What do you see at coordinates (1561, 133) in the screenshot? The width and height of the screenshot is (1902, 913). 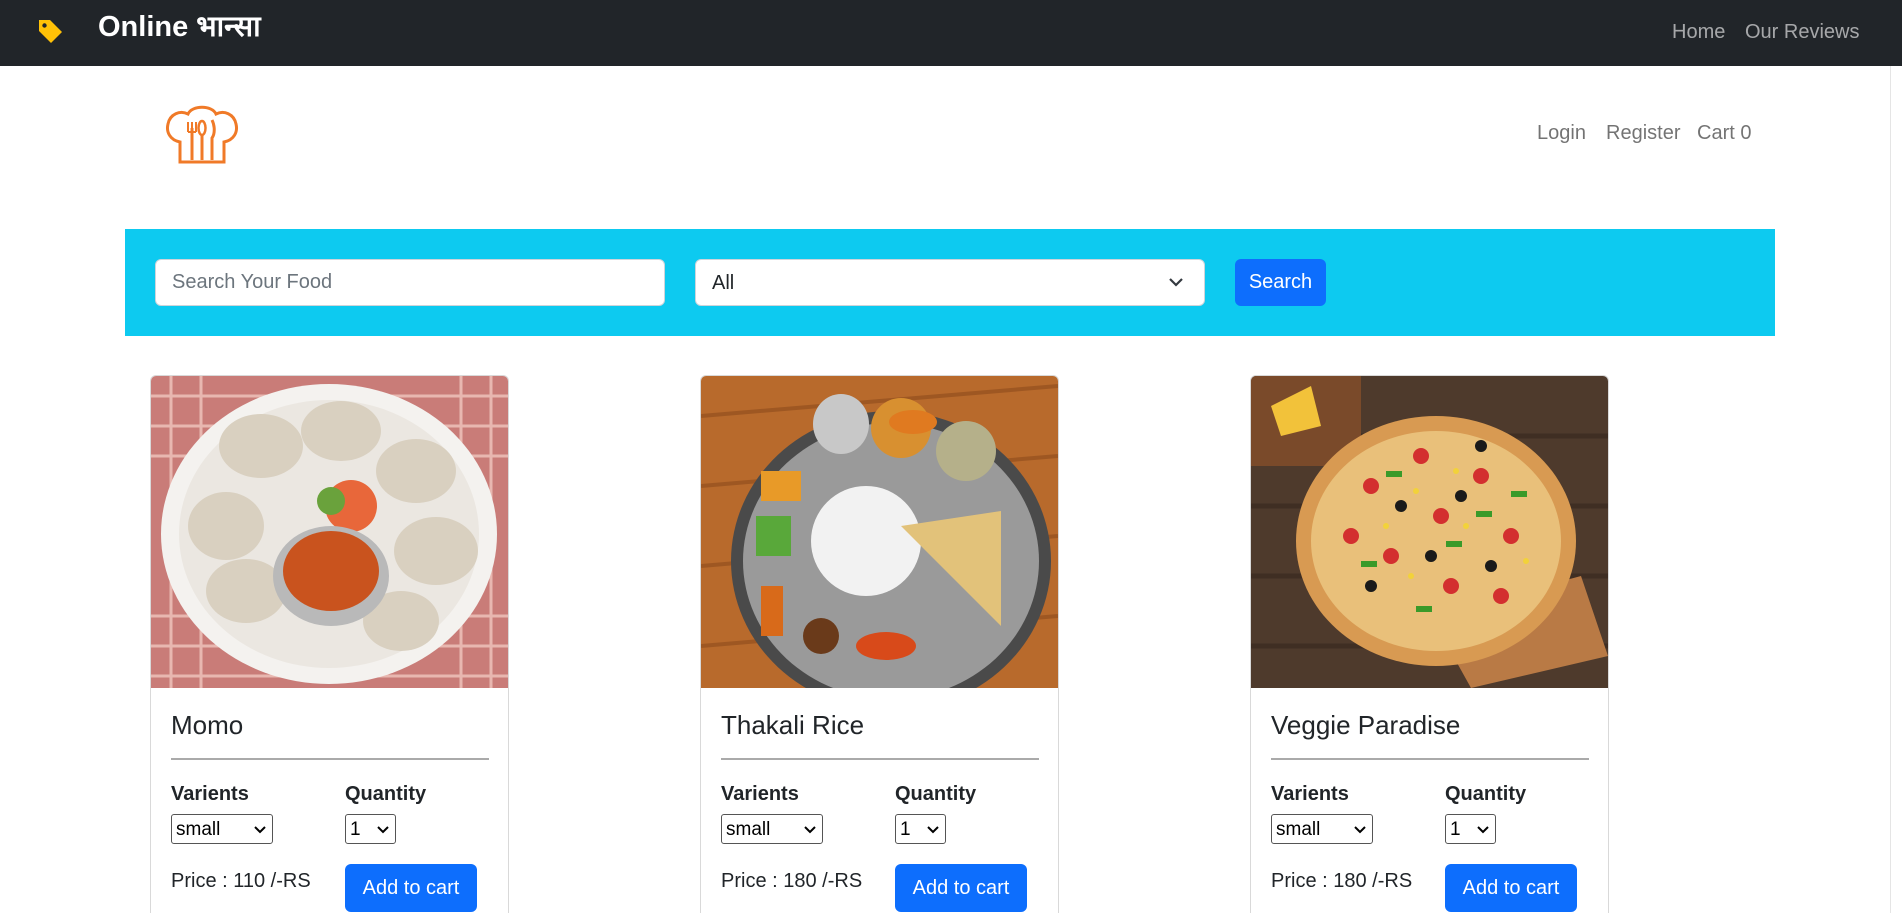 I see `login-link: Login` at bounding box center [1561, 133].